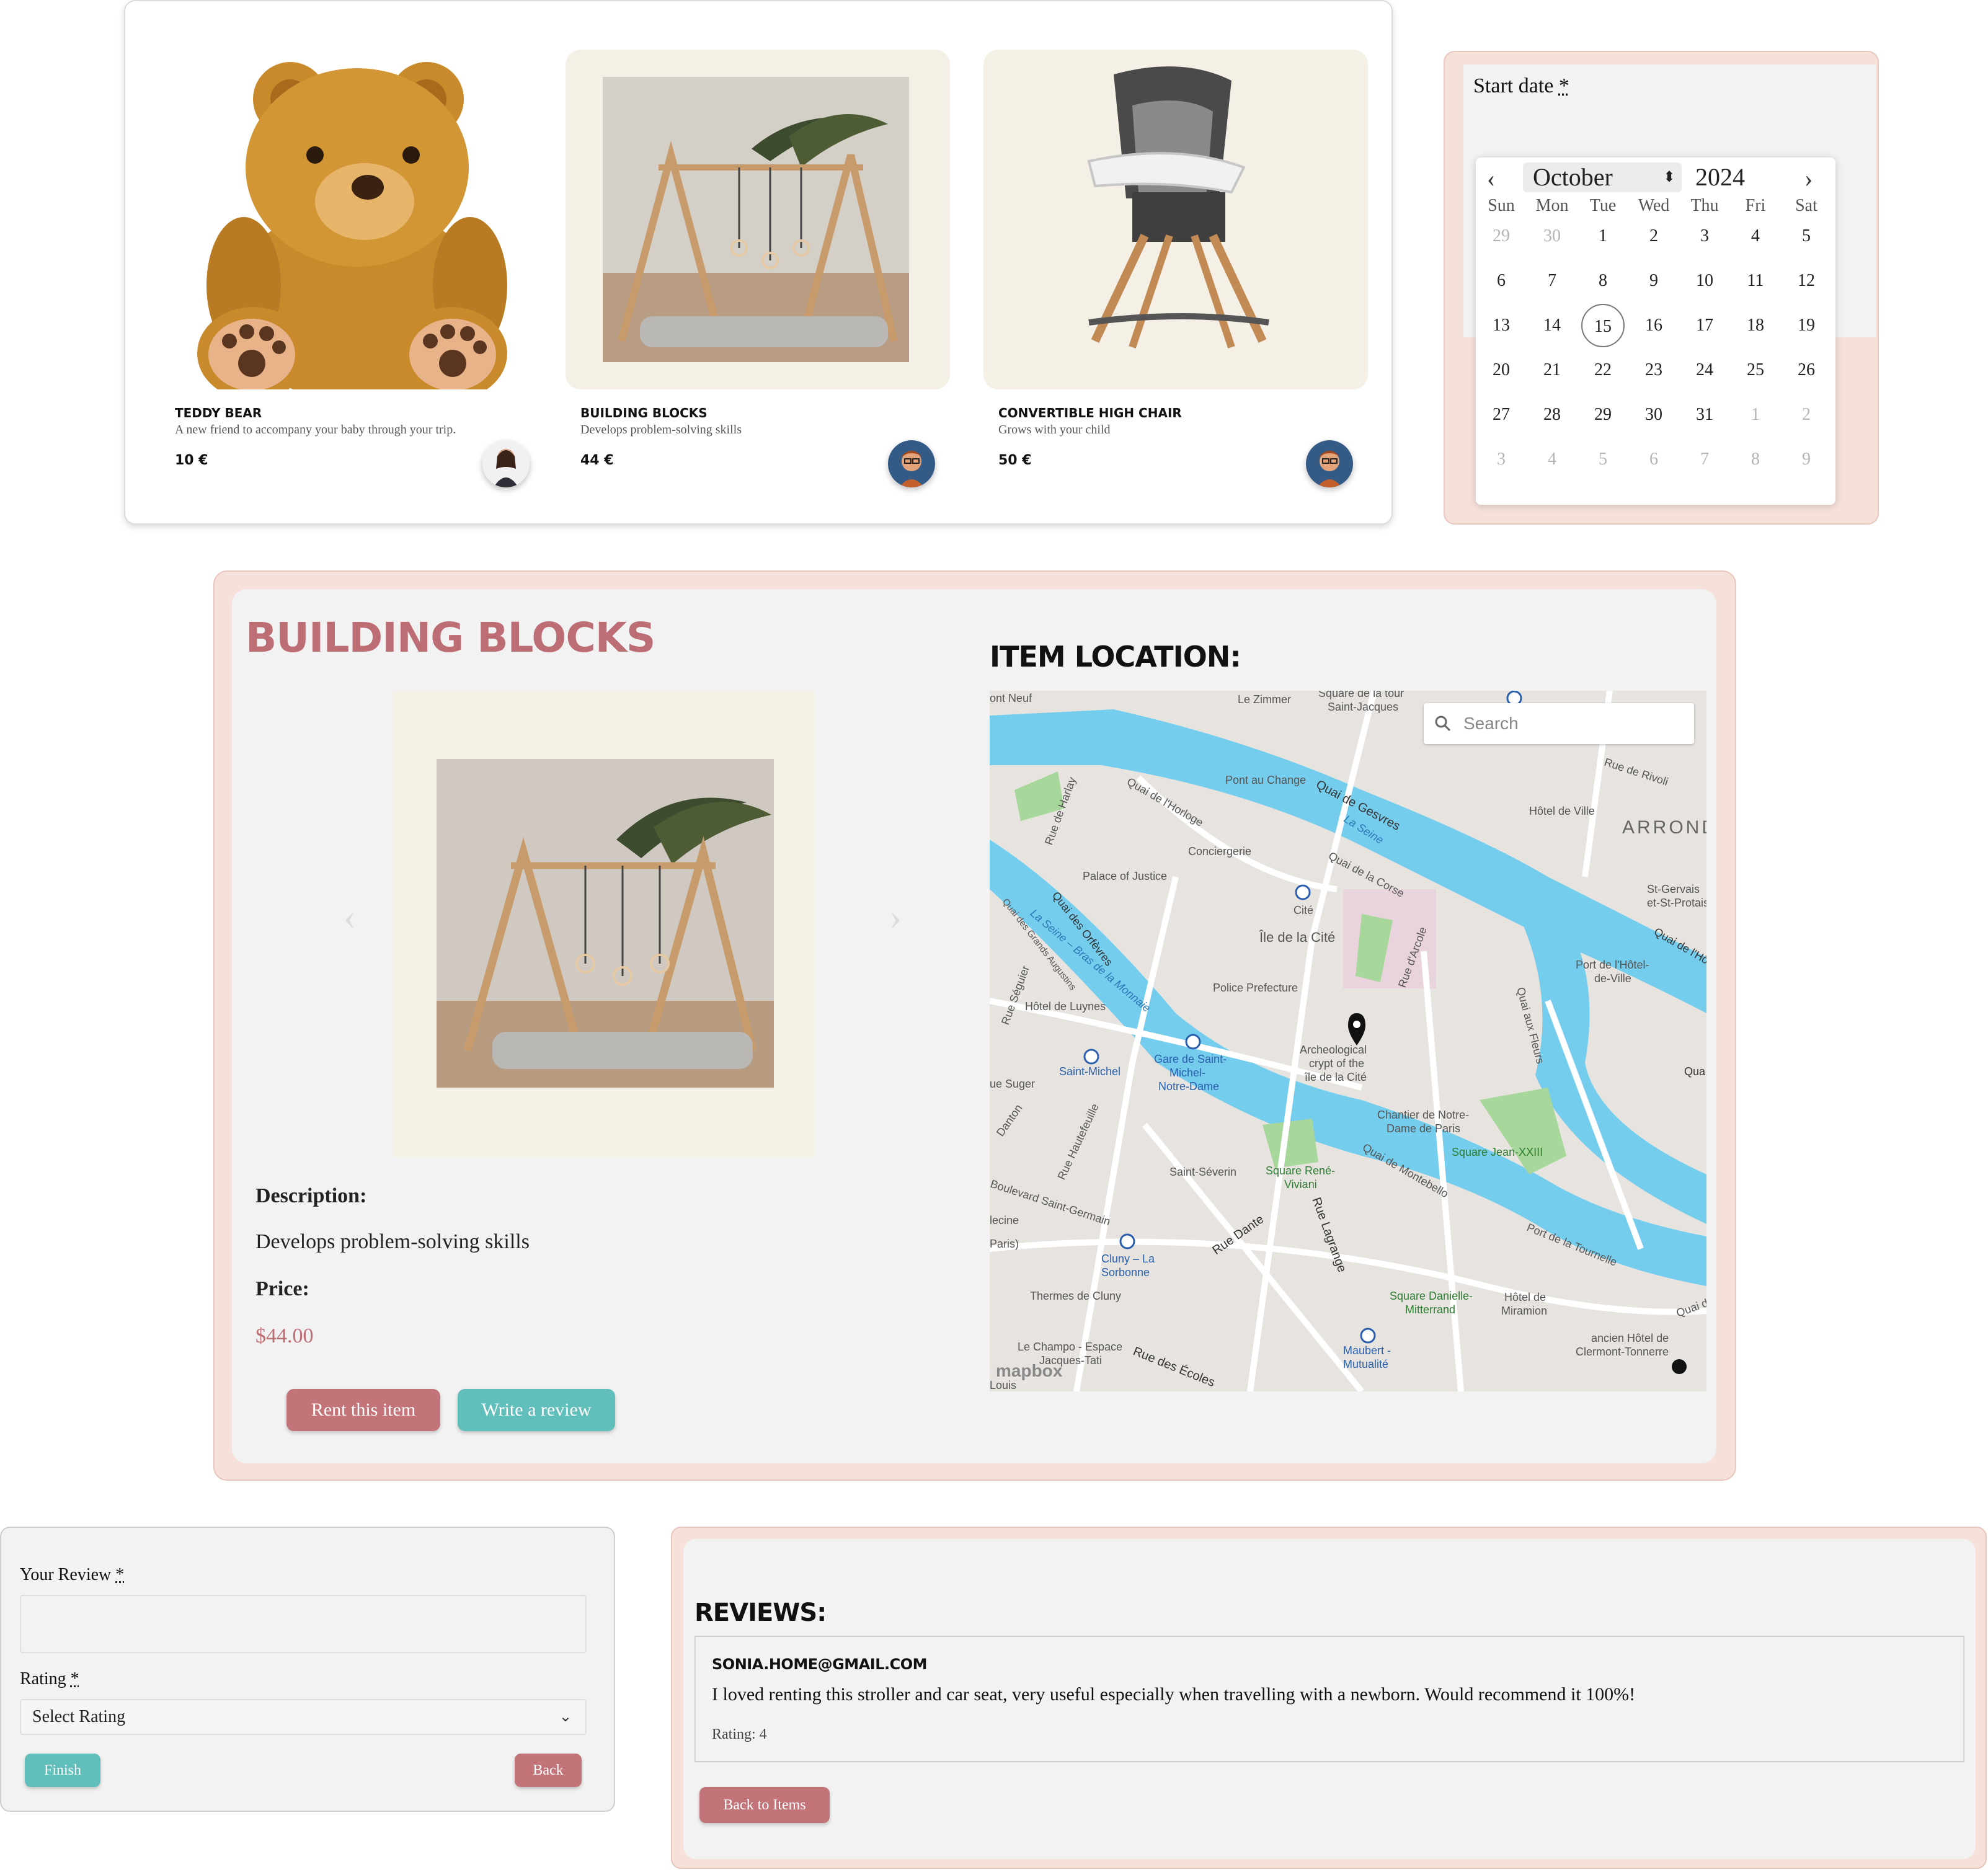  Describe the element at coordinates (1756, 325) in the screenshot. I see `calendar-day: 18` at that location.